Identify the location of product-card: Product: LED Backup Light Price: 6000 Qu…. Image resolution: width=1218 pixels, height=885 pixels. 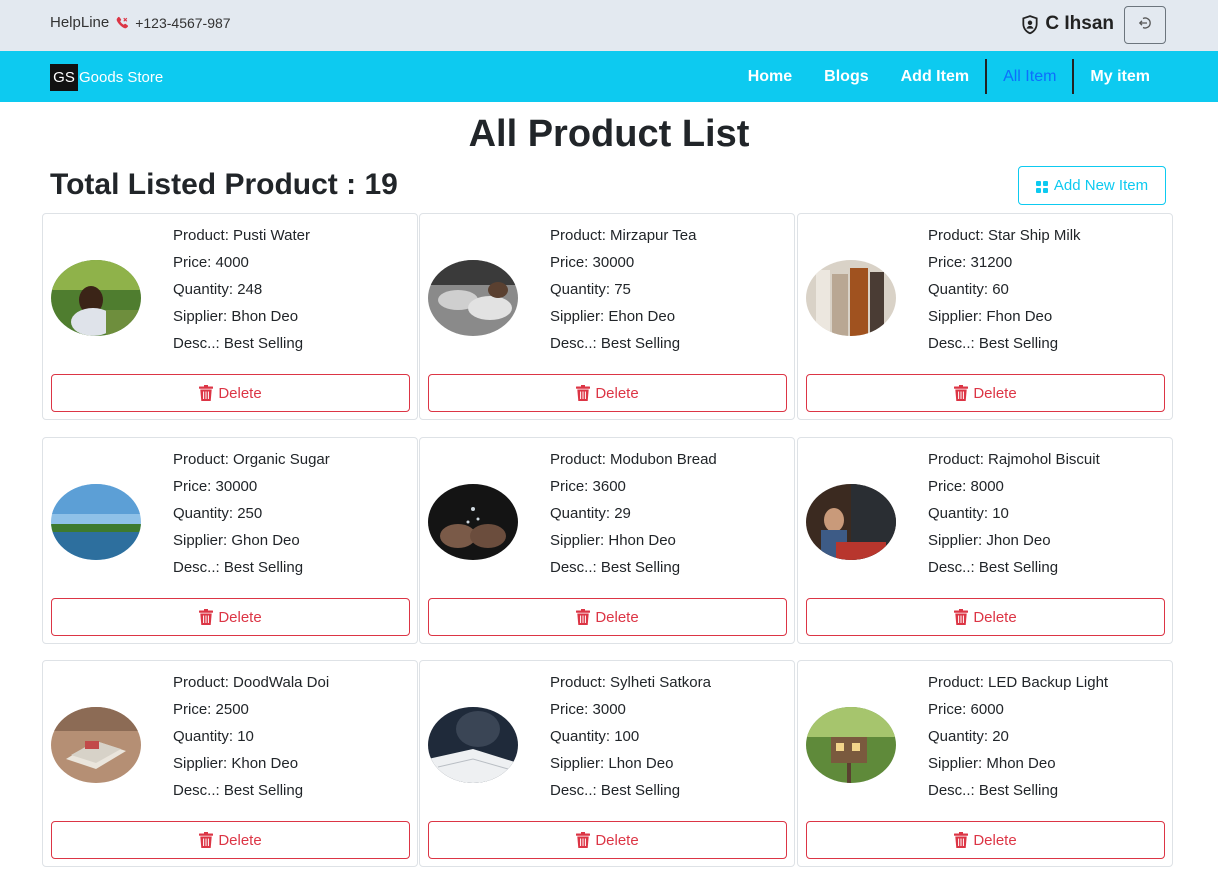
(985, 763).